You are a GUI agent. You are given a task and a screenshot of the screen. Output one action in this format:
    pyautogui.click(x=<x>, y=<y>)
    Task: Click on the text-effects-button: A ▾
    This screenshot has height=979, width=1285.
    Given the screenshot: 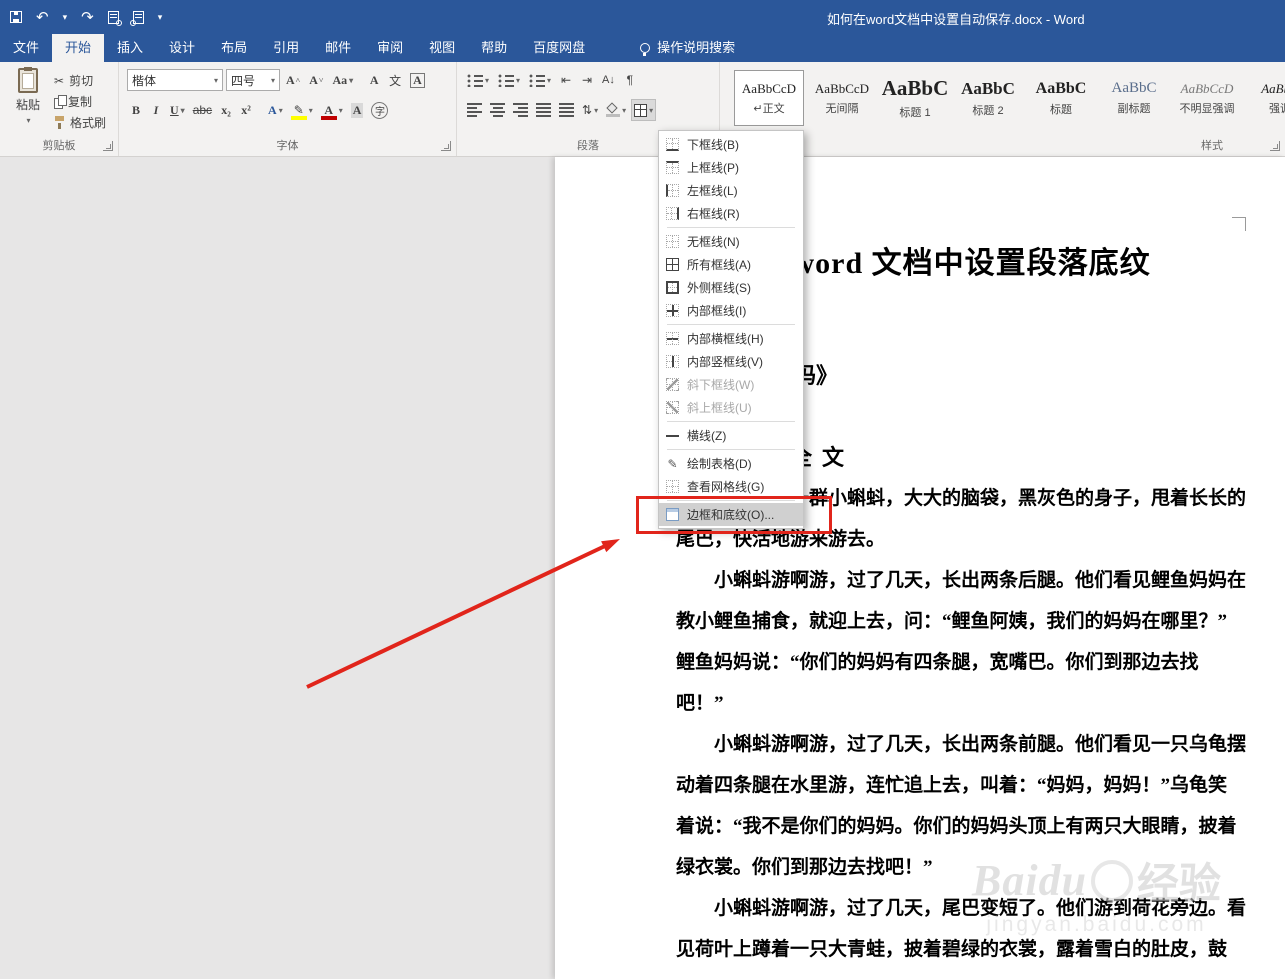 What is the action you would take?
    pyautogui.click(x=275, y=110)
    